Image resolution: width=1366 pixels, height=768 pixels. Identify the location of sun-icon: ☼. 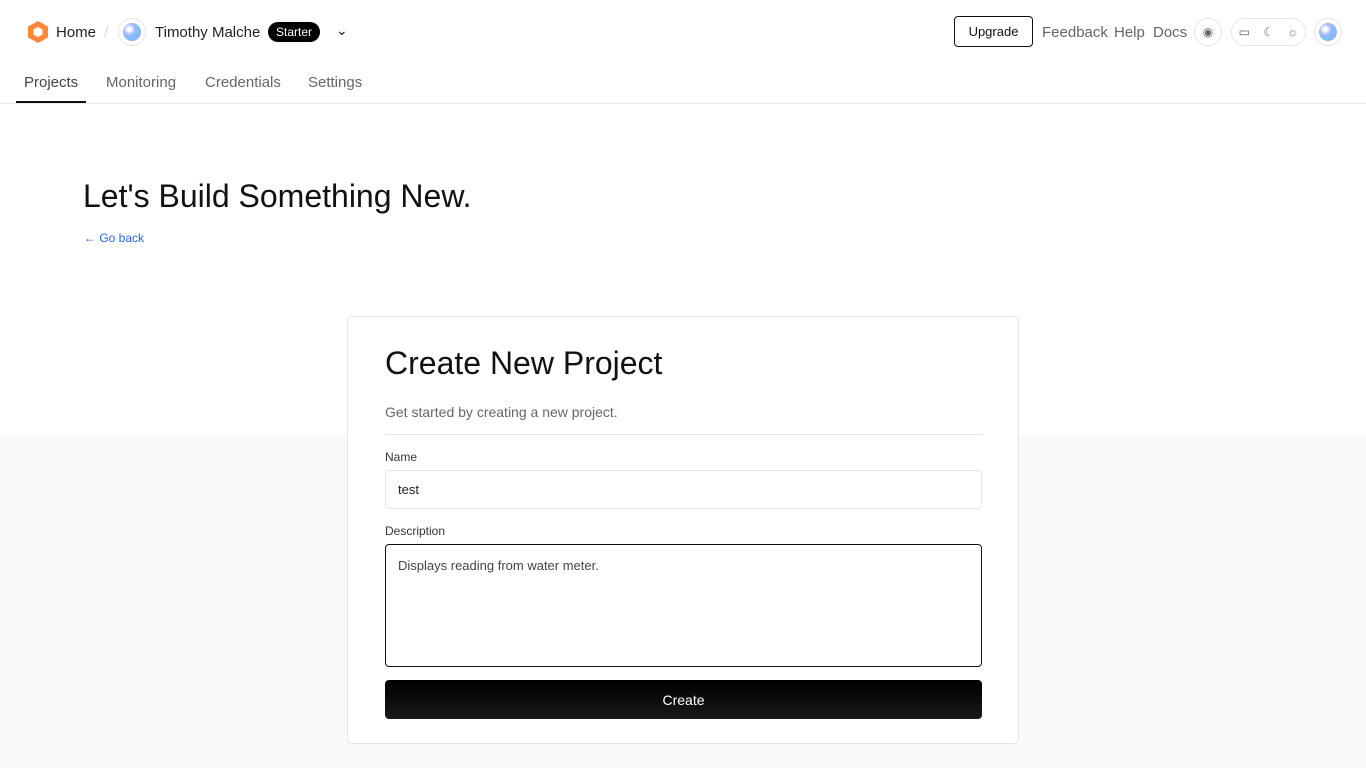
(1292, 32).